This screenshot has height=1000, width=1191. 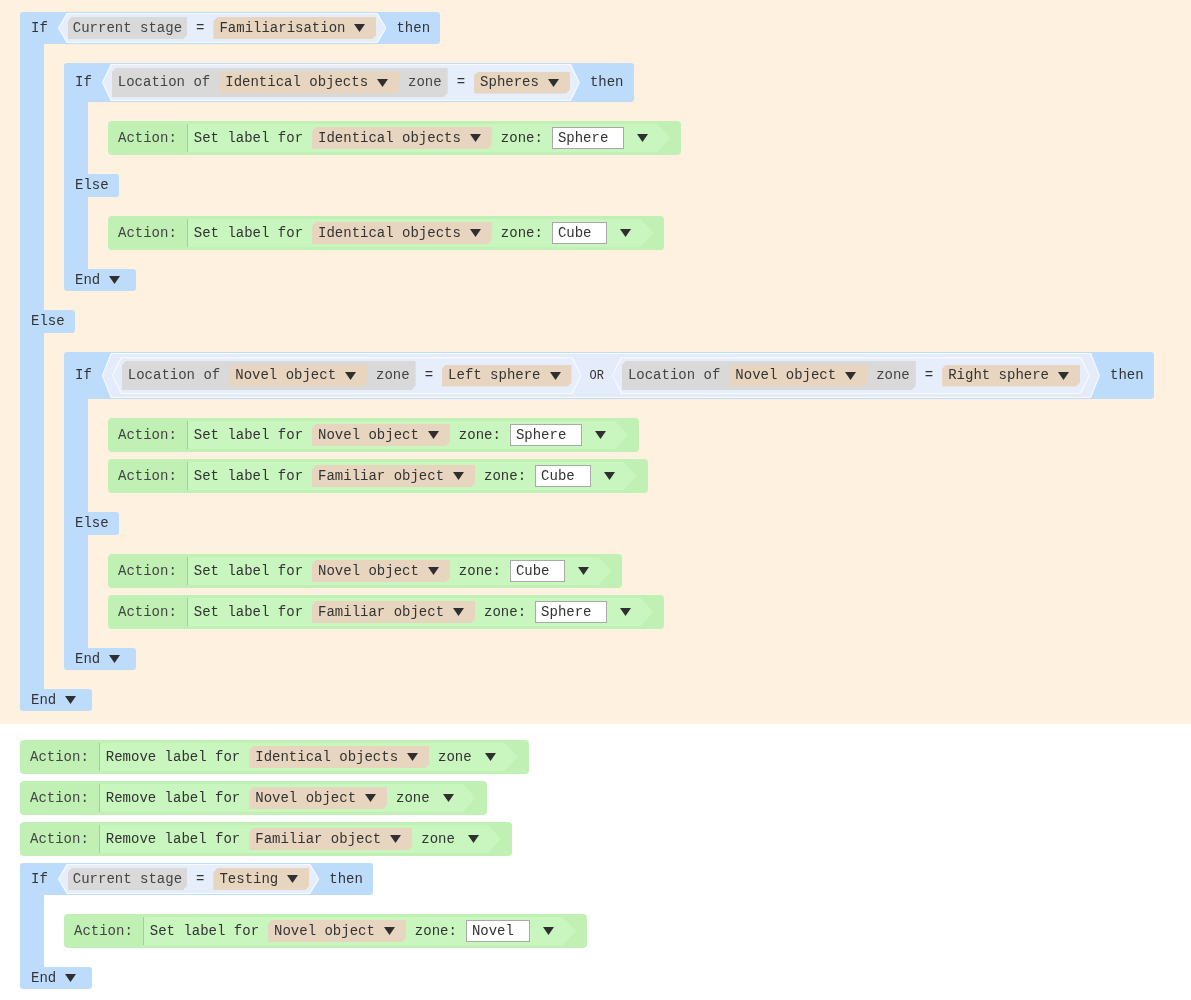 I want to click on value-dropdown: Left sphere, so click(x=507, y=375).